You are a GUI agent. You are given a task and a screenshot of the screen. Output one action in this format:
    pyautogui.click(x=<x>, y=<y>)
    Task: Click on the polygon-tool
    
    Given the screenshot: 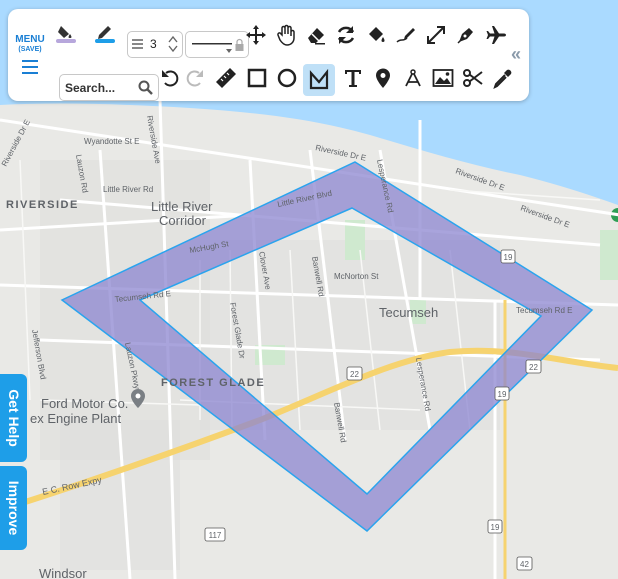 What is the action you would take?
    pyautogui.click(x=319, y=80)
    